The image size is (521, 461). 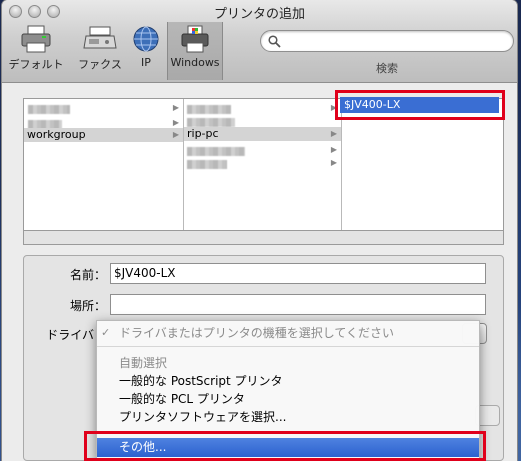 I want to click on toolbar-windows-button: Windows, so click(x=195, y=51).